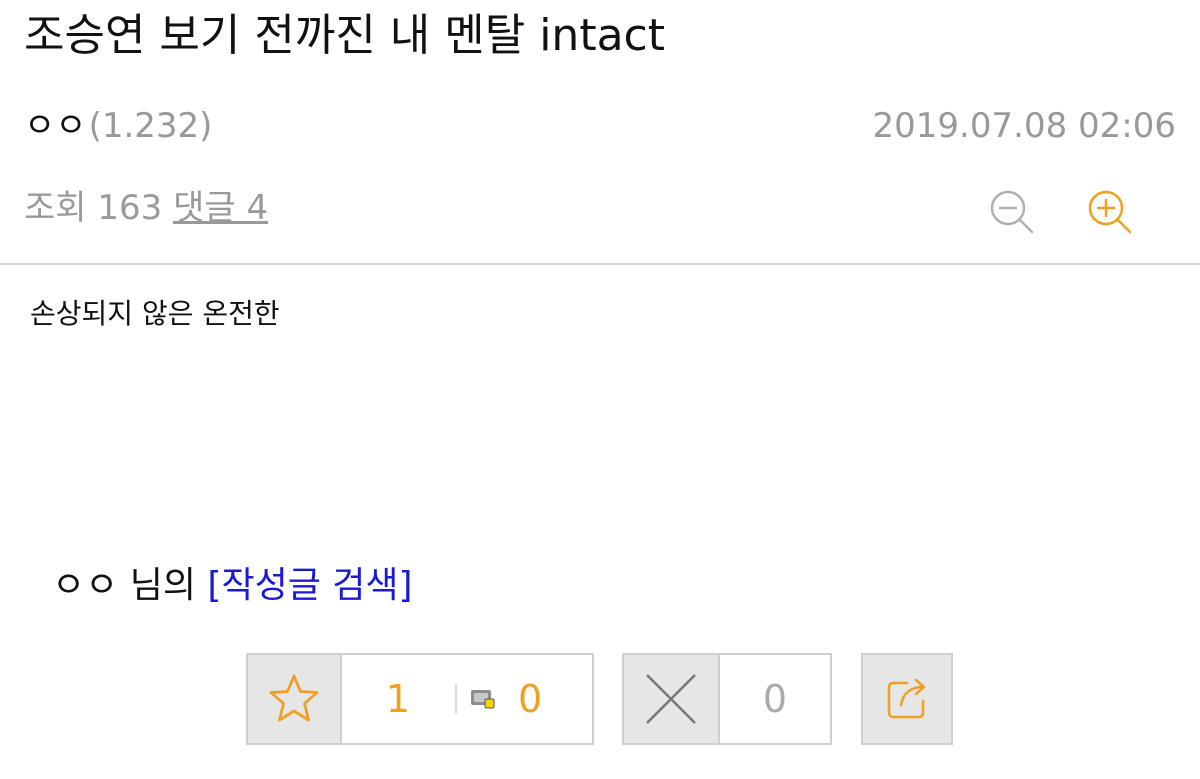  What do you see at coordinates (220, 208) in the screenshot?
I see `comment-count-link: 댓글 4` at bounding box center [220, 208].